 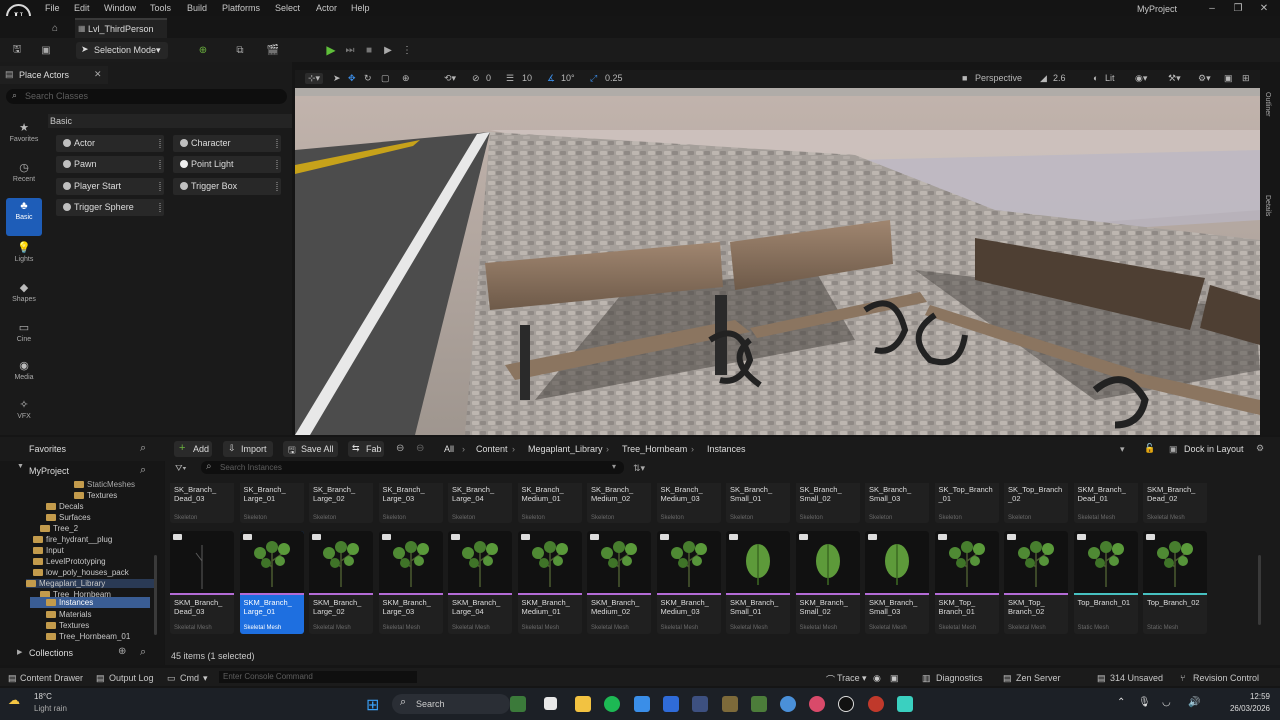 I want to click on menu-actor: Actor, so click(x=326, y=8).